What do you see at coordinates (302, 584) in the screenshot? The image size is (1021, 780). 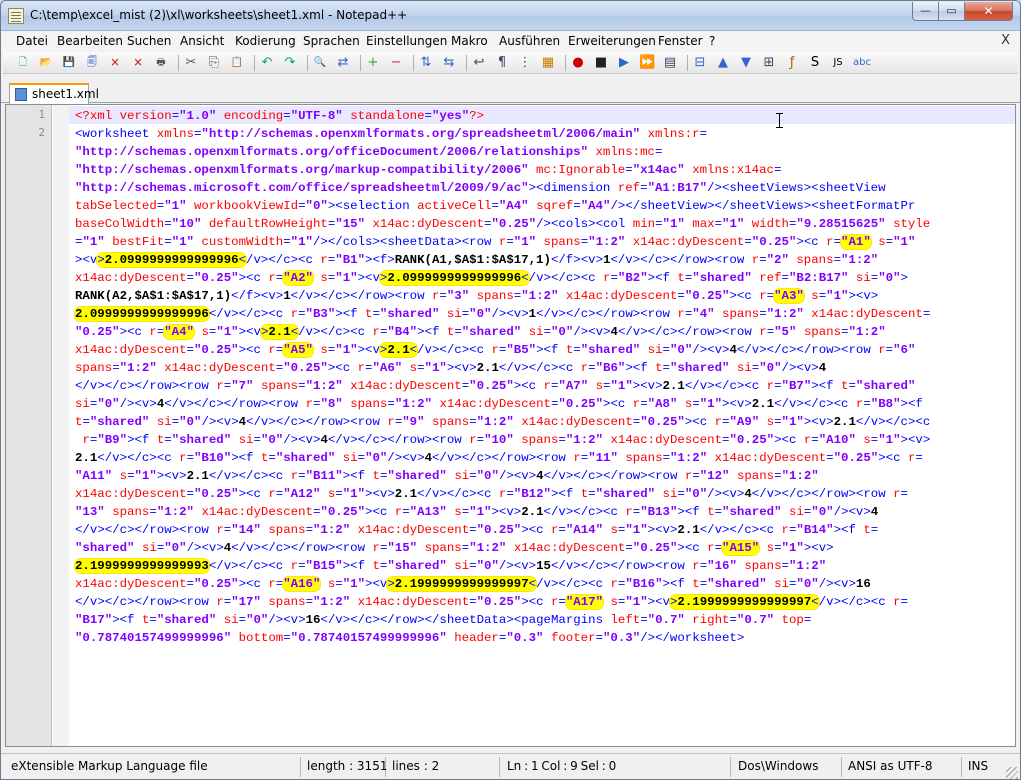 I see `highlight-mark: "A16"` at bounding box center [302, 584].